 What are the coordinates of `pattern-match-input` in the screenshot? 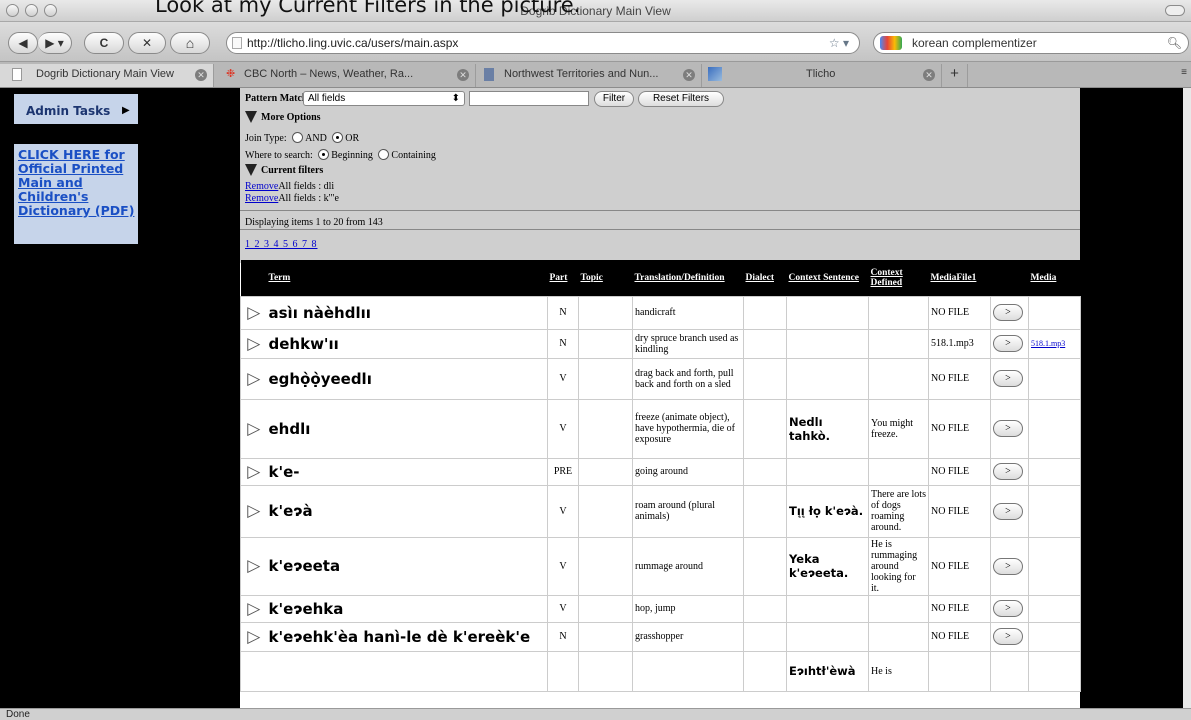 It's located at (529, 98).